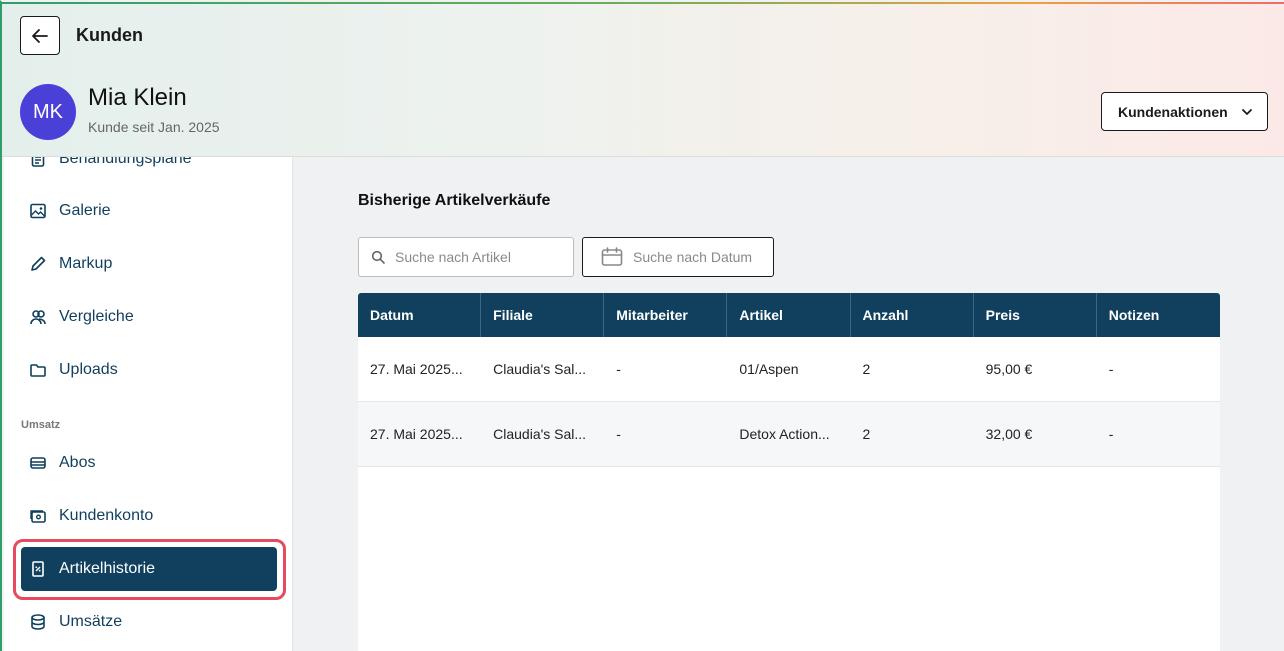 This screenshot has height=651, width=1284. I want to click on sidebar-item-label: Markup, so click(86, 263).